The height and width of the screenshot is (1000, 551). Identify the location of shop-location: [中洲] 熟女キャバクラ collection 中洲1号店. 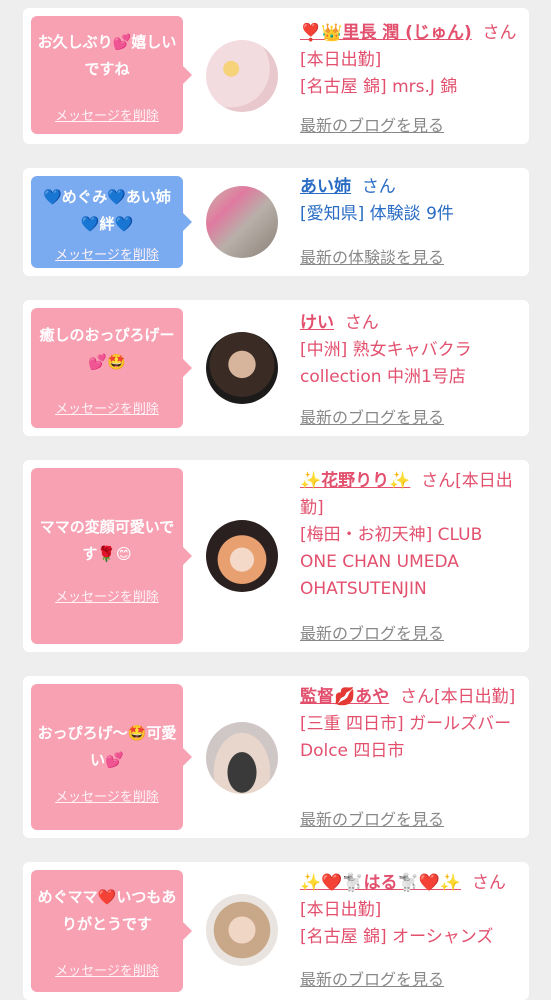
(386, 363).